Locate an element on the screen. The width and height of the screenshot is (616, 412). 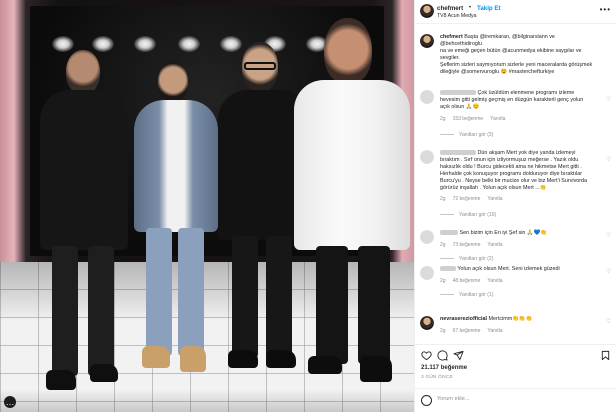
author-subtitle: TV8 Acun Medya is located at coordinates (457, 16).